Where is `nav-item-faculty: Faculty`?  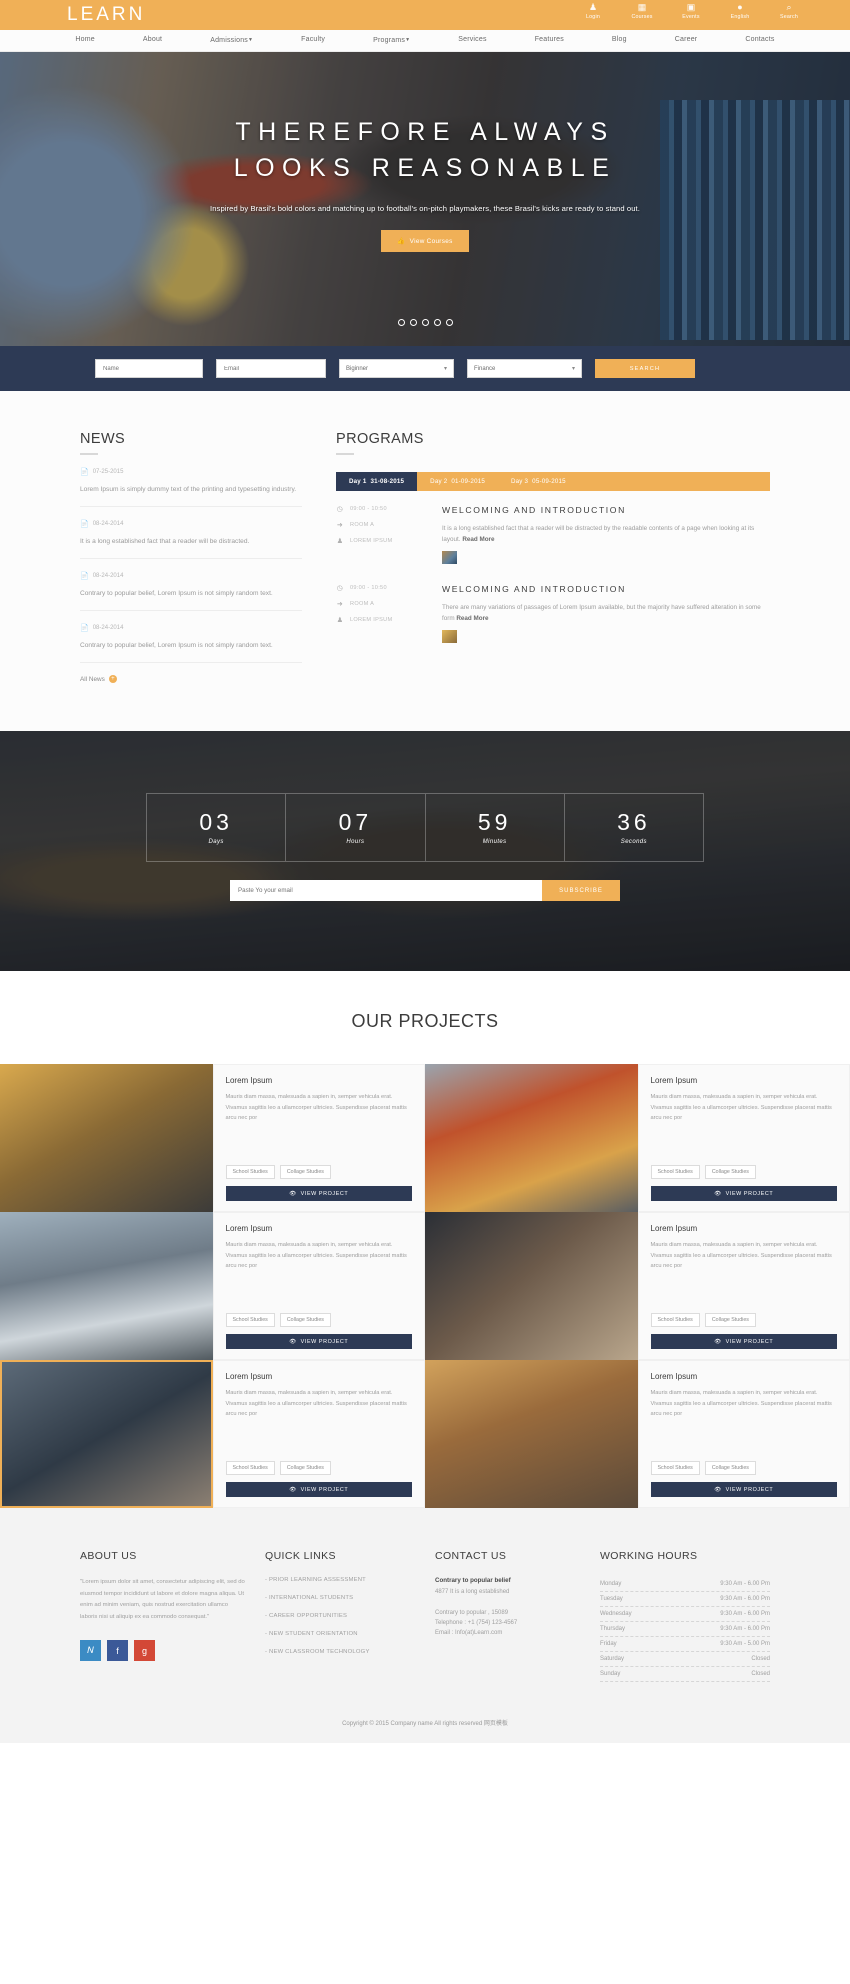
nav-item-faculty: Faculty is located at coordinates (313, 40).